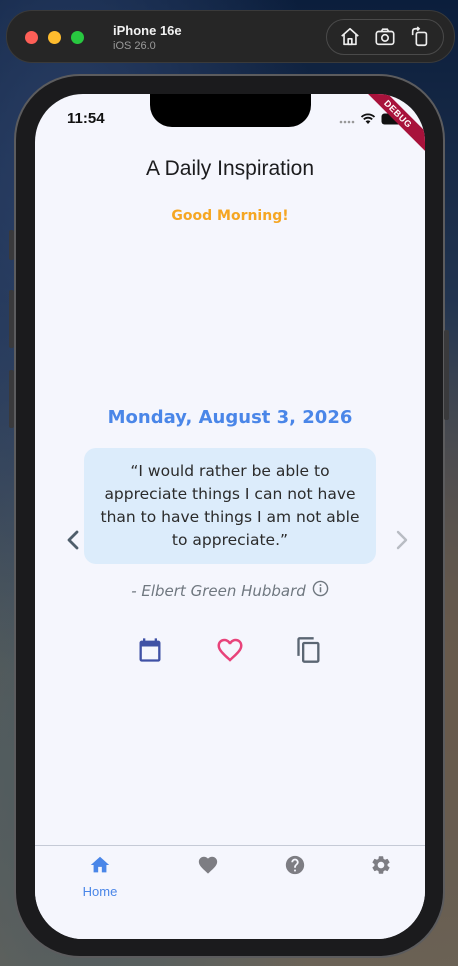 This screenshot has width=458, height=966. I want to click on screenshot-icon, so click(385, 37).